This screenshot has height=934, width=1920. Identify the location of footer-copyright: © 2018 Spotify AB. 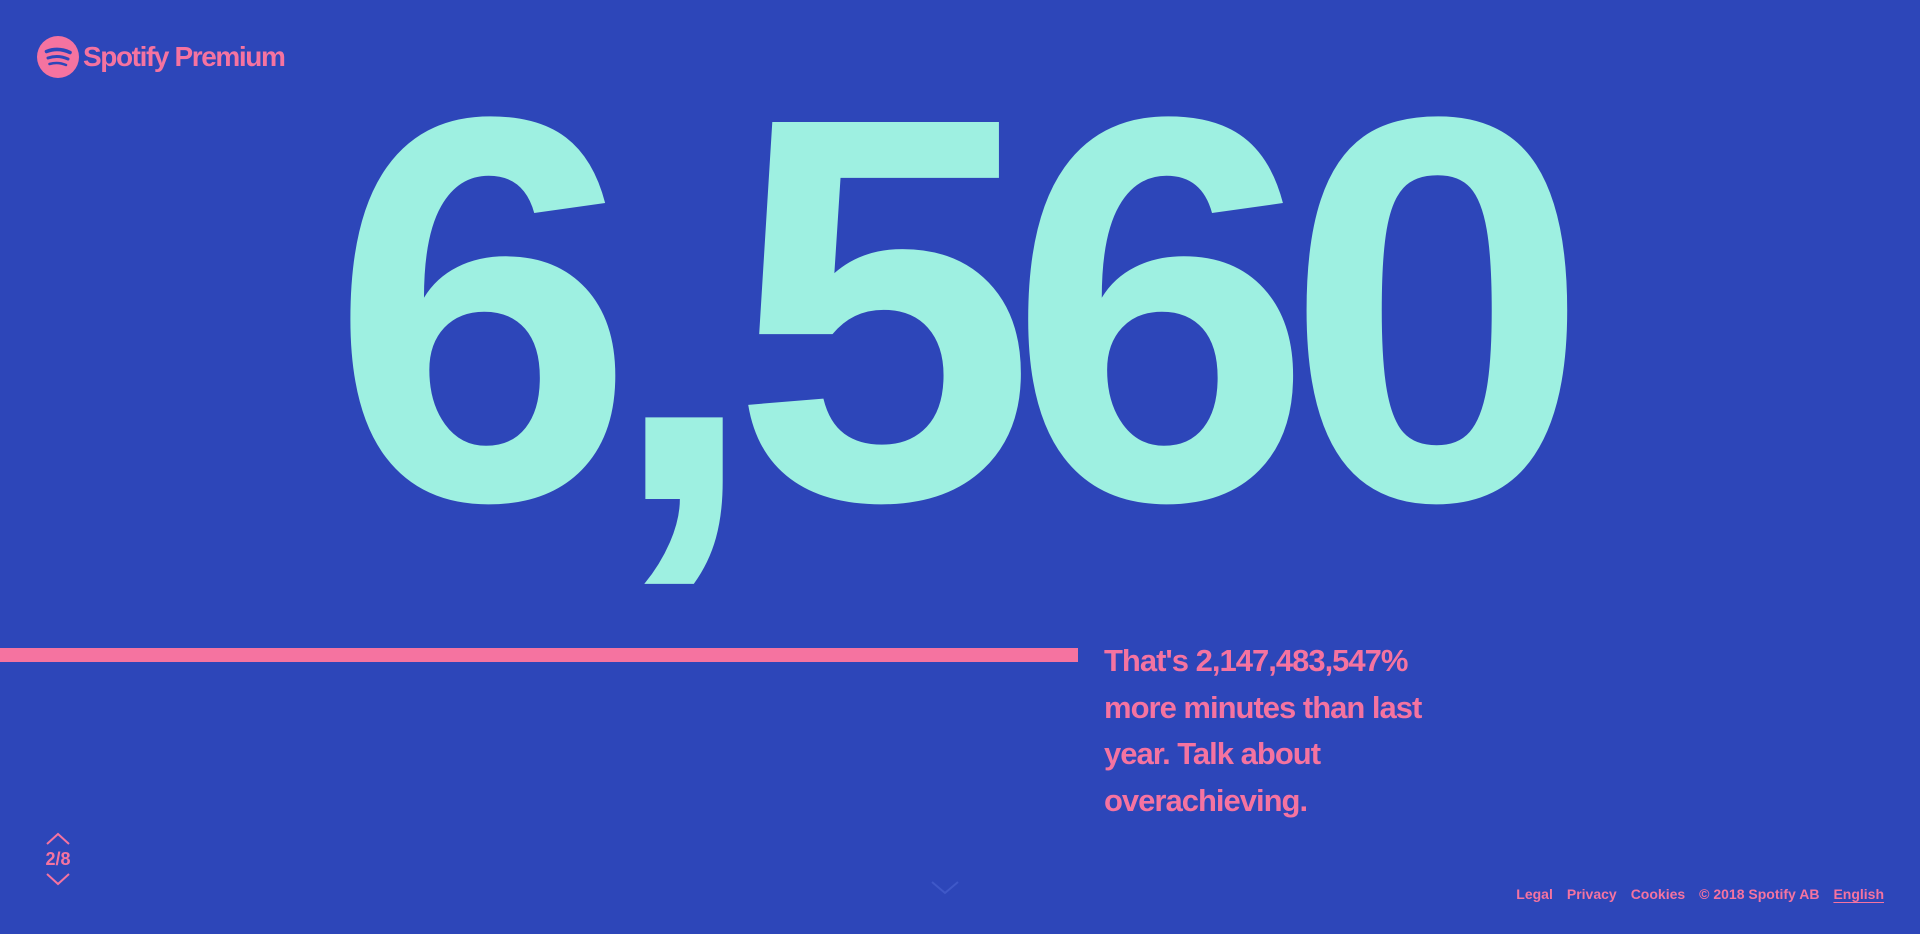
(1759, 894).